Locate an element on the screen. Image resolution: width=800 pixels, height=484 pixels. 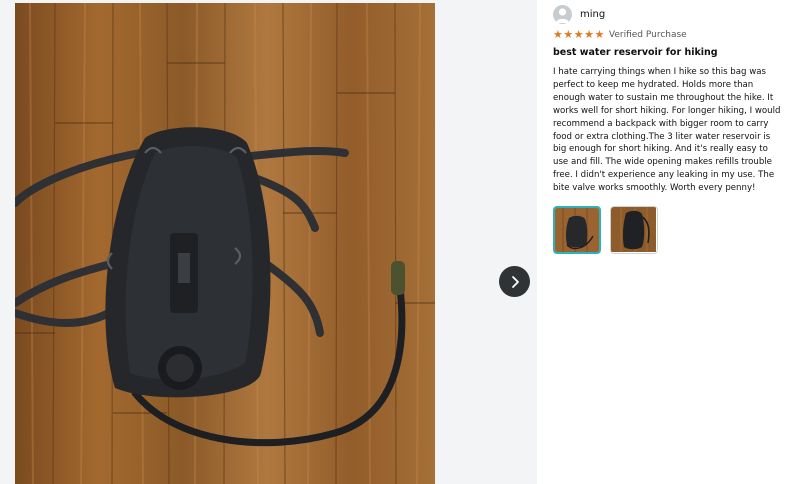
rating-row: ★ ★ ★ ★ ★ Verified Purchase is located at coordinates (667, 34).